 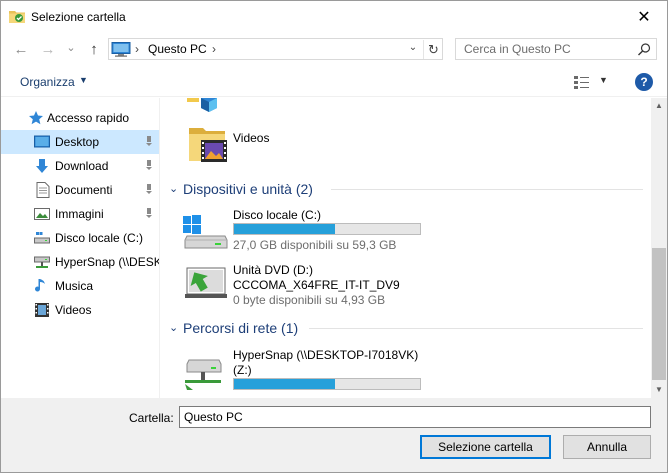 I want to click on sidebar-item-immagini: Immagini, so click(x=80, y=214).